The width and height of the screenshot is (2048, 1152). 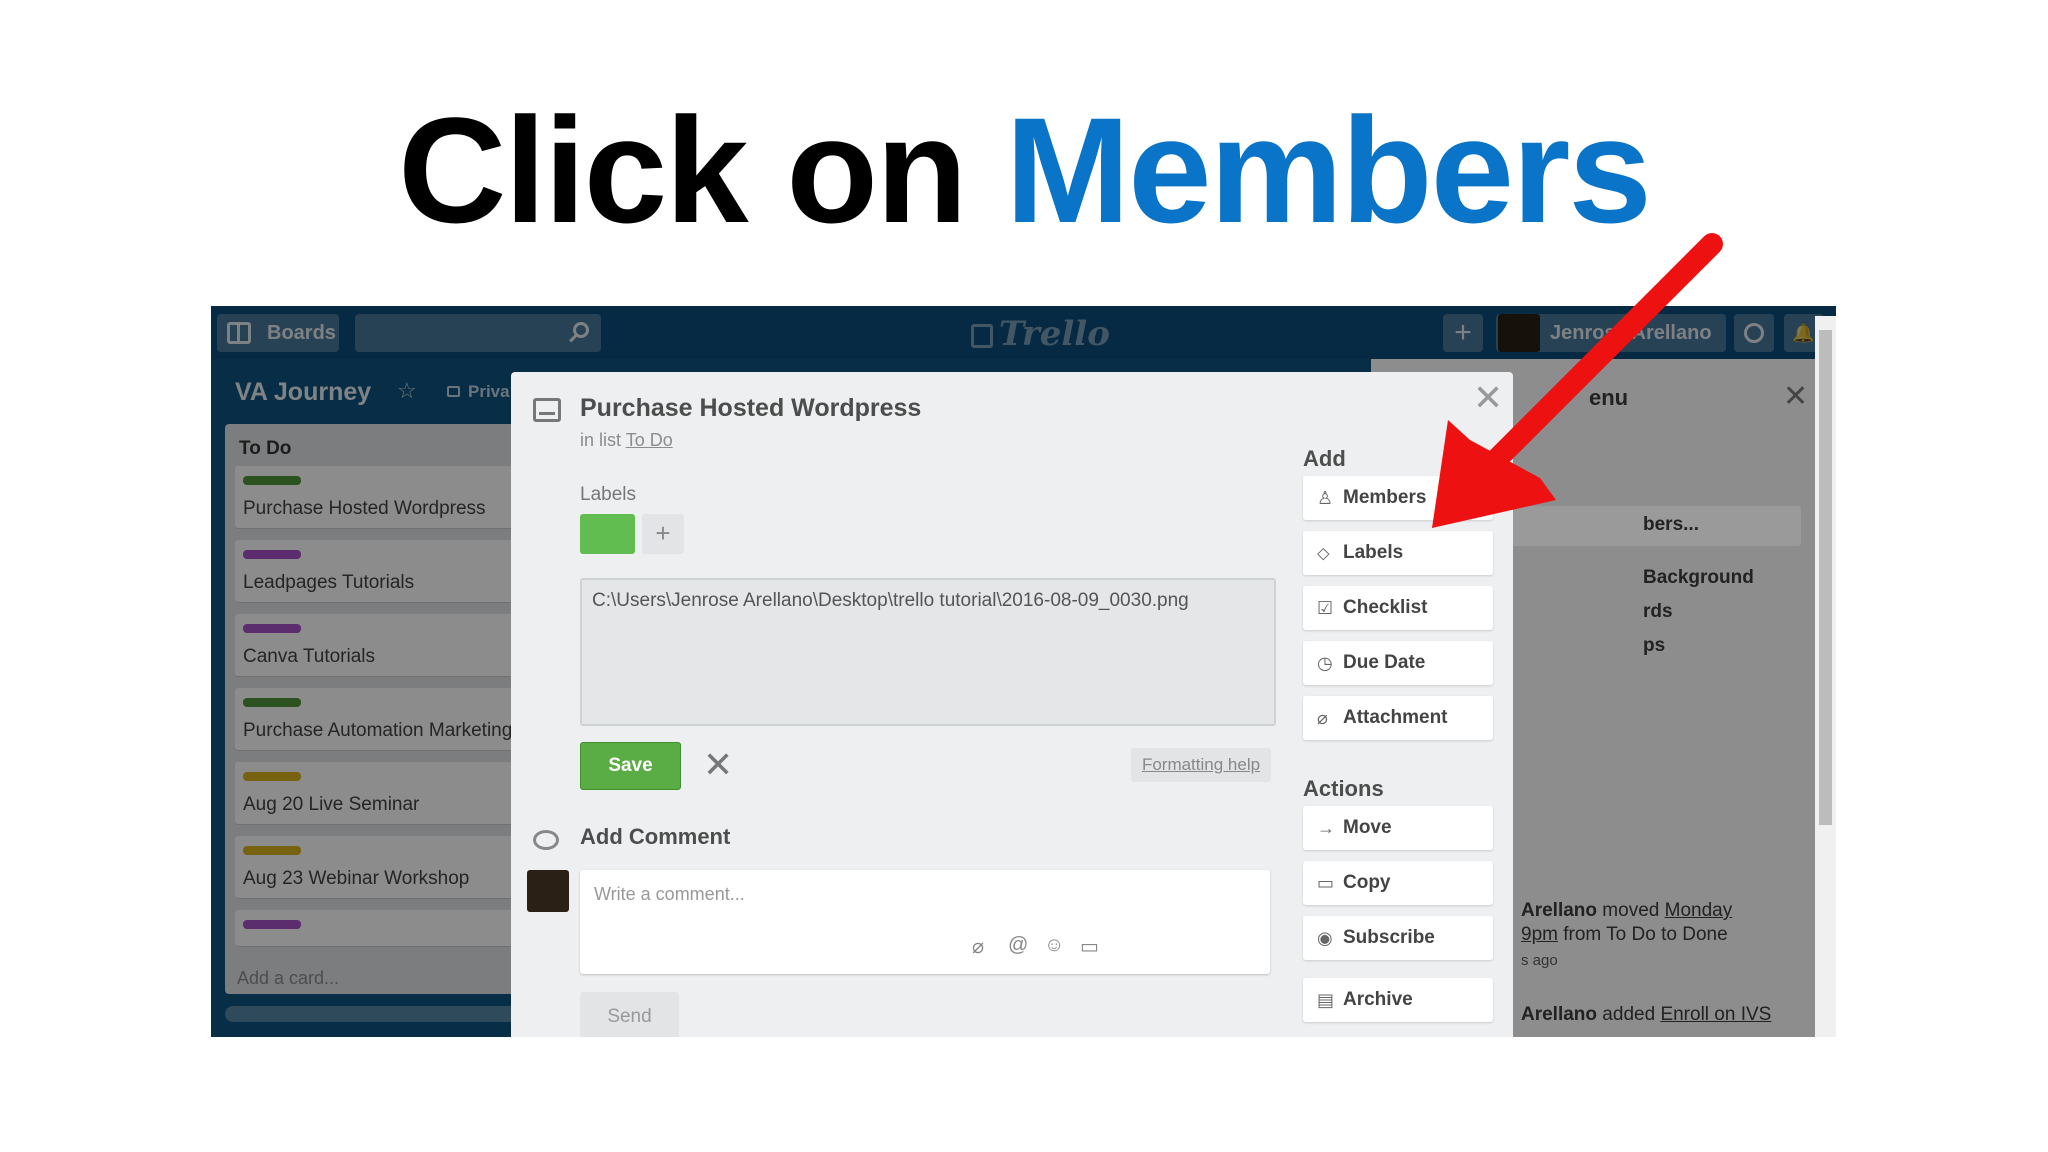 I want to click on scrollbar-thumb, so click(x=1825, y=577).